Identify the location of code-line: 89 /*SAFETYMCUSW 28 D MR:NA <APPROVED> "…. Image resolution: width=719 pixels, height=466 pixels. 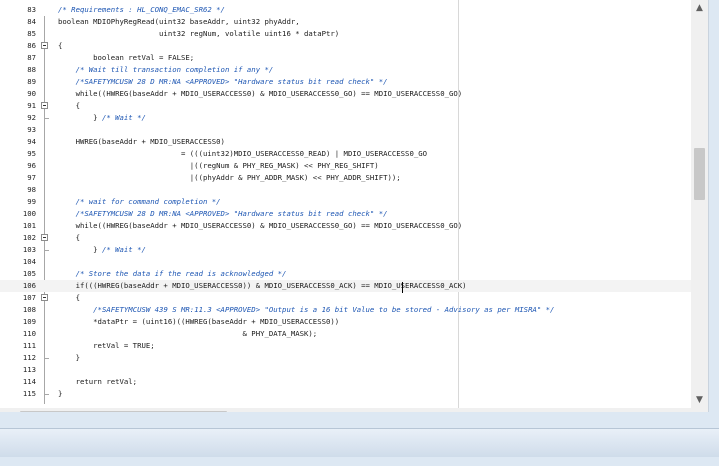
(354, 82).